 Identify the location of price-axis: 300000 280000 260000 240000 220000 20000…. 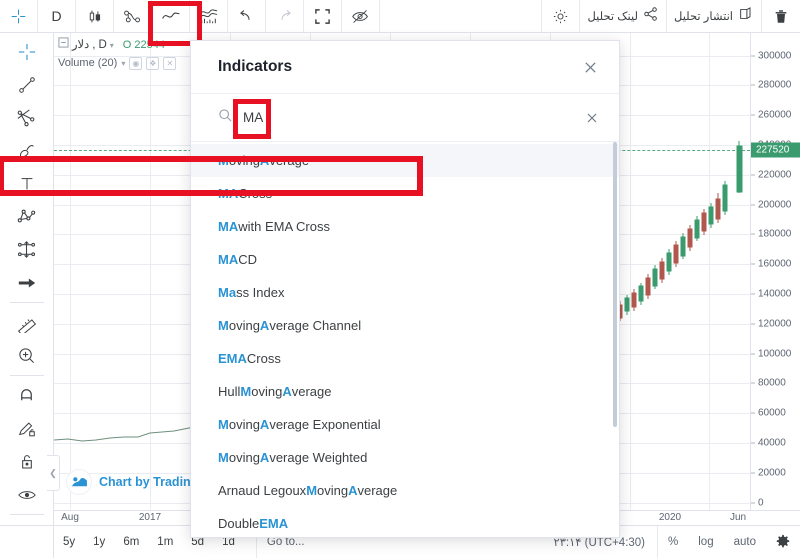
(775, 279).